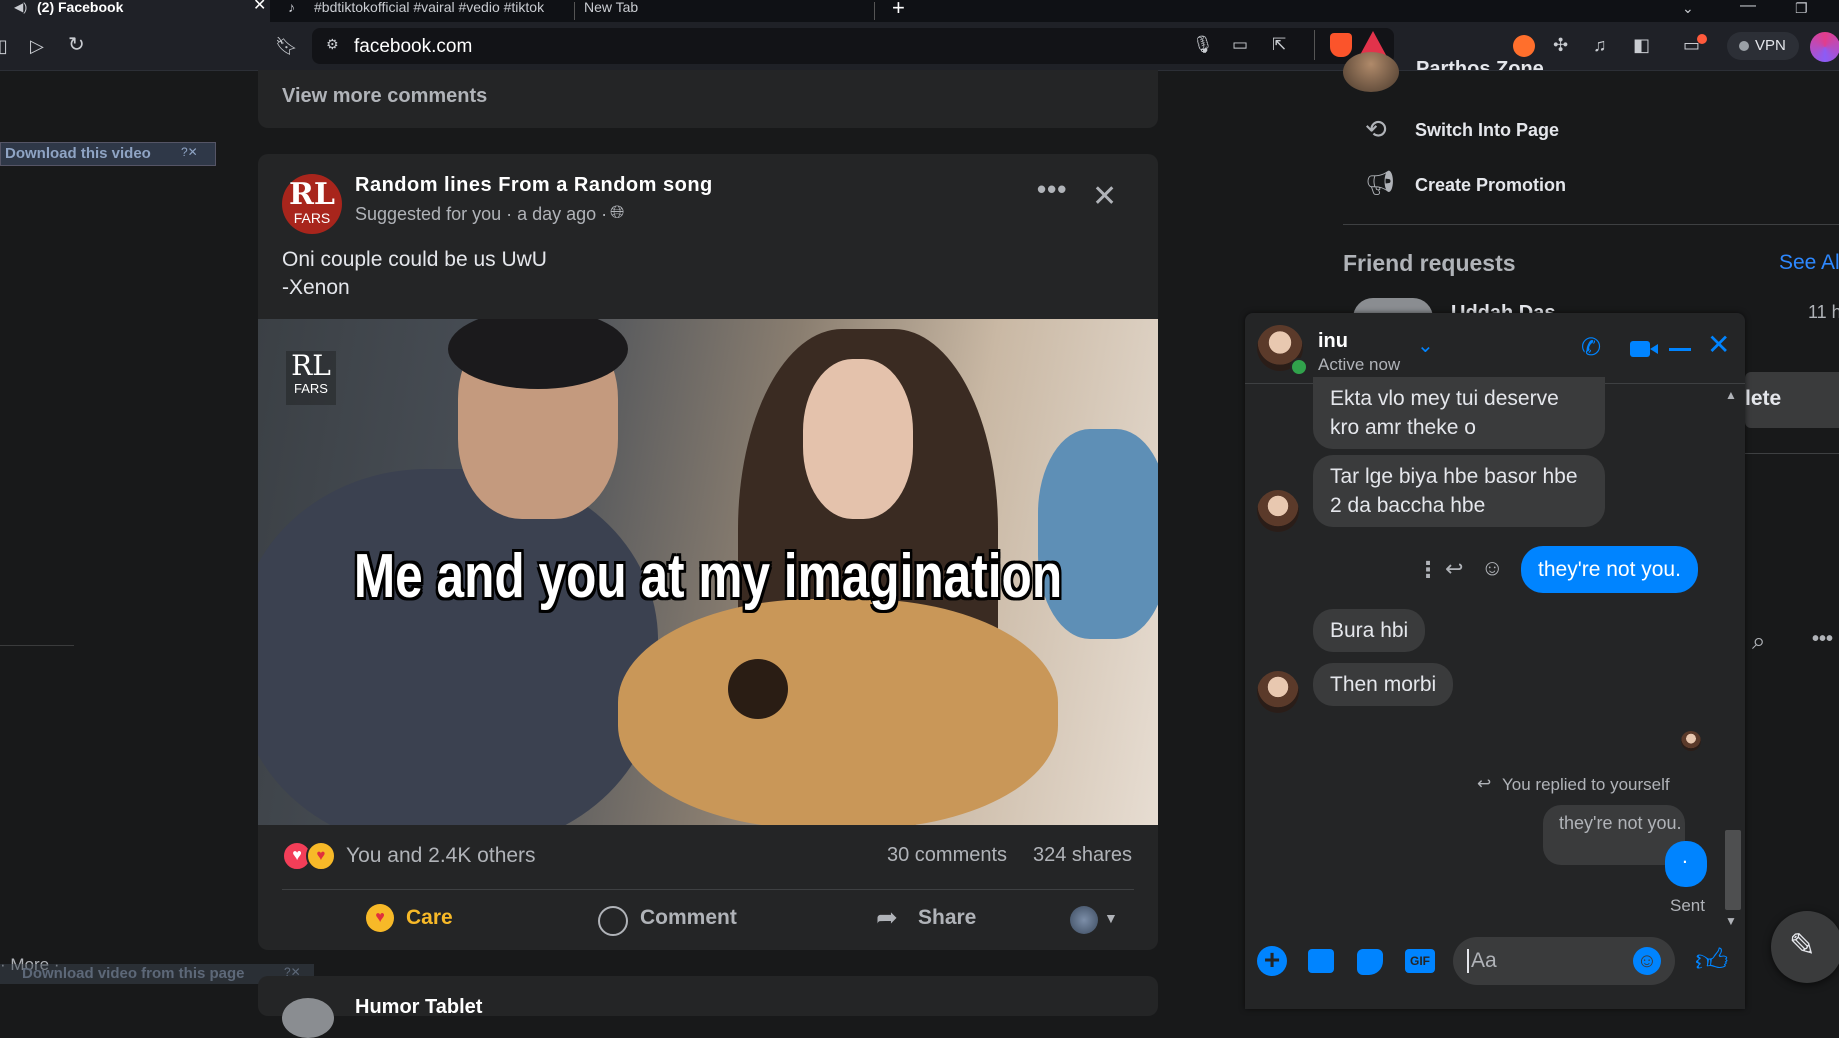 Image resolution: width=1839 pixels, height=1038 pixels. Describe the element at coordinates (312, 194) in the screenshot. I see `avatar-text: RL` at that location.